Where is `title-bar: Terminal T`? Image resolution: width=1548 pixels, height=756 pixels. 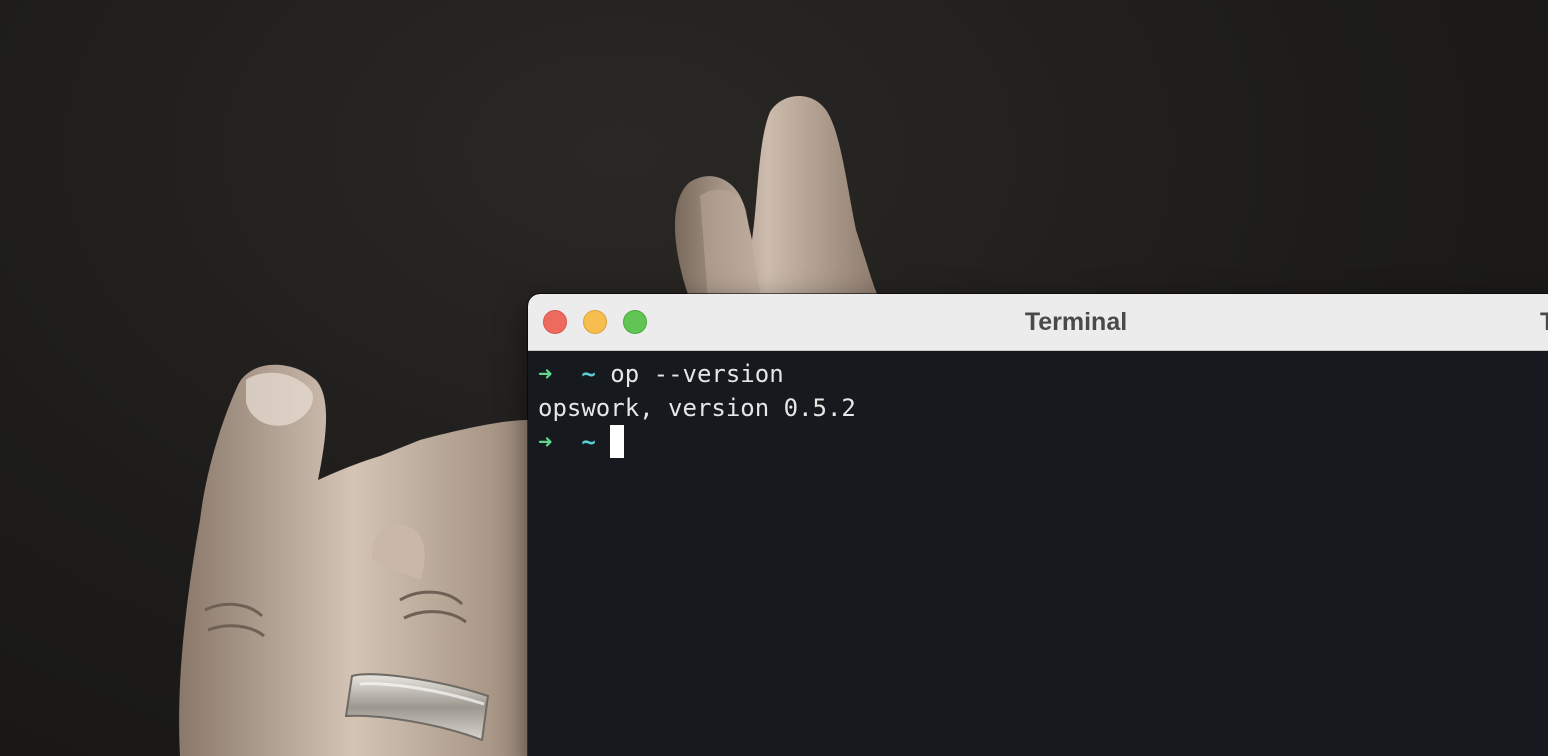 title-bar: Terminal T is located at coordinates (1038, 322).